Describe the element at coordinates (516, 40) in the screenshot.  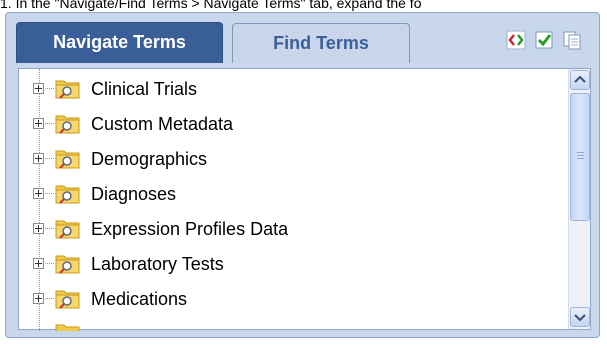
I see `expand-collapse-icon` at that location.